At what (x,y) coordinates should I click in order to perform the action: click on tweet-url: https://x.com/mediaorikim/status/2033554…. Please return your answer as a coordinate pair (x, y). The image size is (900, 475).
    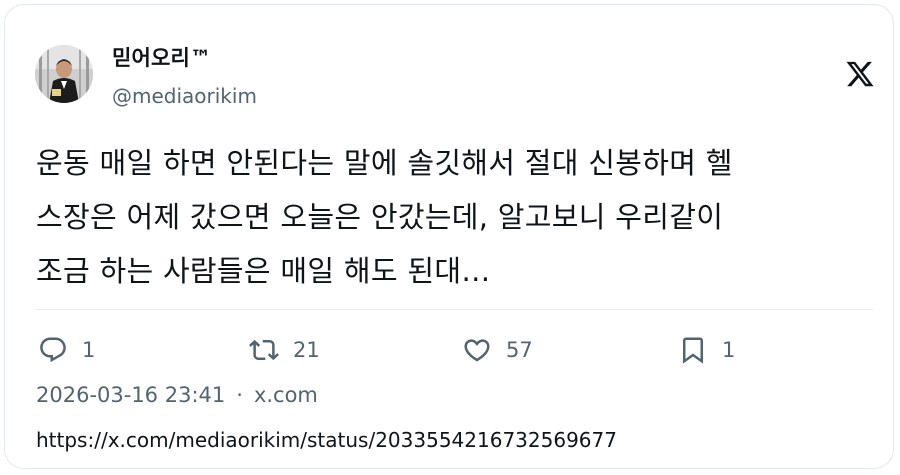
    Looking at the image, I should click on (326, 440).